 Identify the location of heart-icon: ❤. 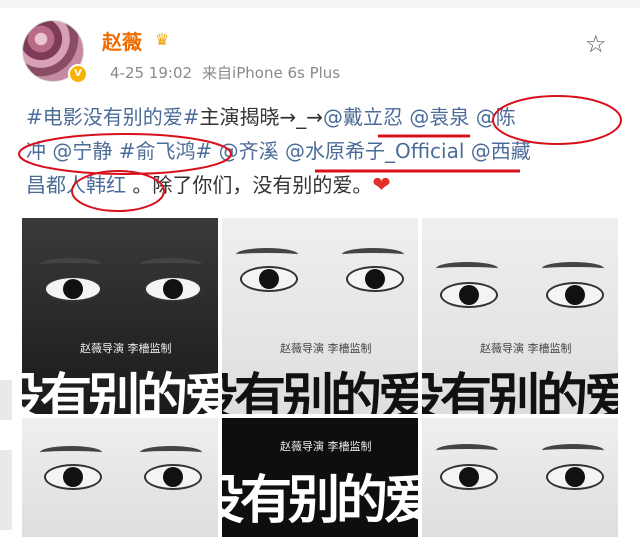
(381, 185).